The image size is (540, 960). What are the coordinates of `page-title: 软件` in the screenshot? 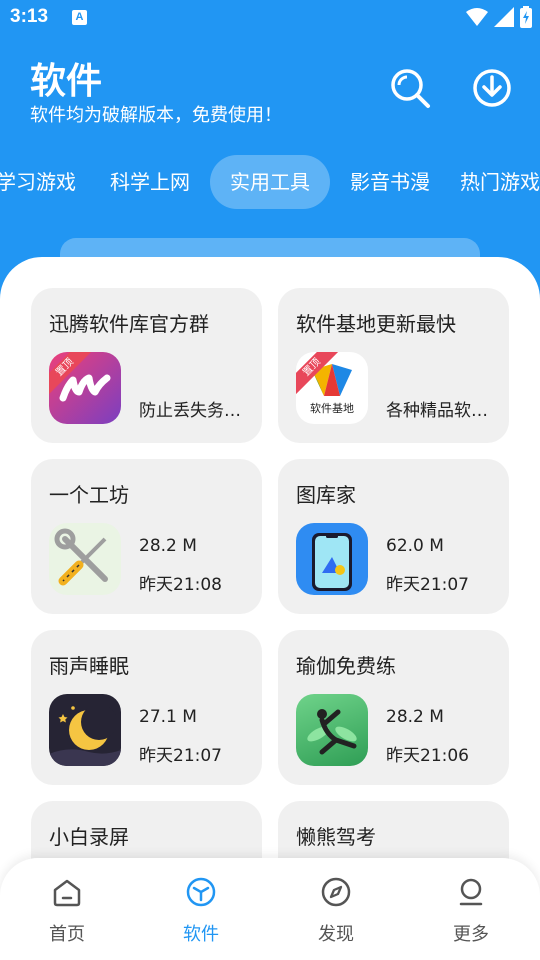 It's located at (66, 81).